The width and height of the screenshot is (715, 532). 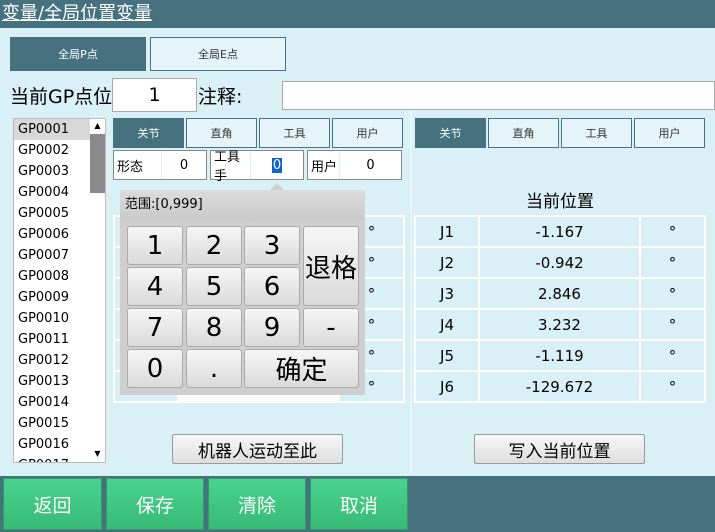 What do you see at coordinates (242, 205) in the screenshot?
I see `keypad-range: 范围:[0,999]` at bounding box center [242, 205].